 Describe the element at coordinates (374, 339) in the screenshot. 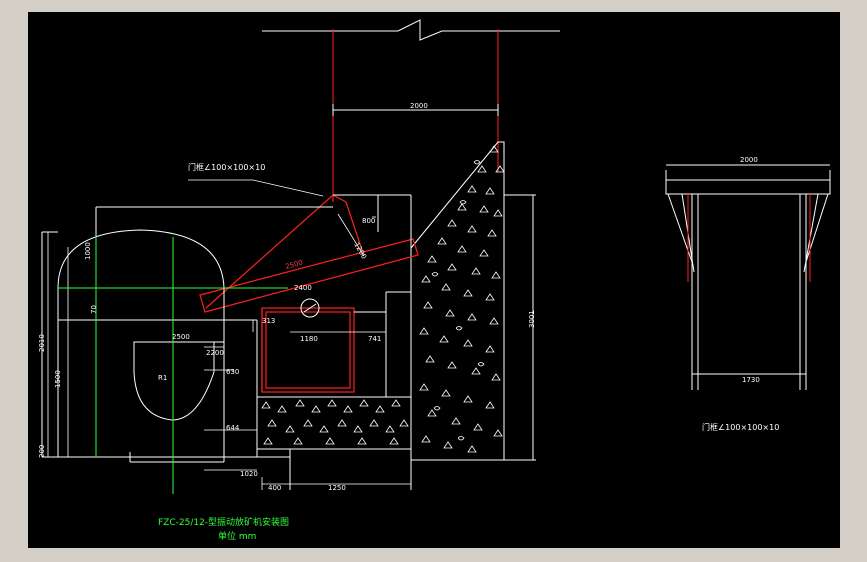

I see `label-741: 741` at that location.